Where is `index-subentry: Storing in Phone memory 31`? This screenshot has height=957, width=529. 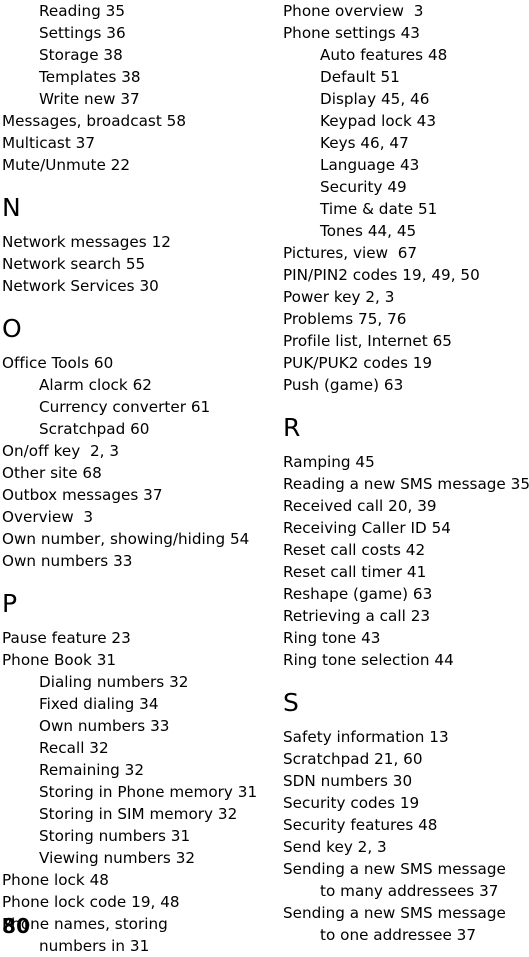
index-subentry: Storing in Phone memory 31 is located at coordinates (148, 792).